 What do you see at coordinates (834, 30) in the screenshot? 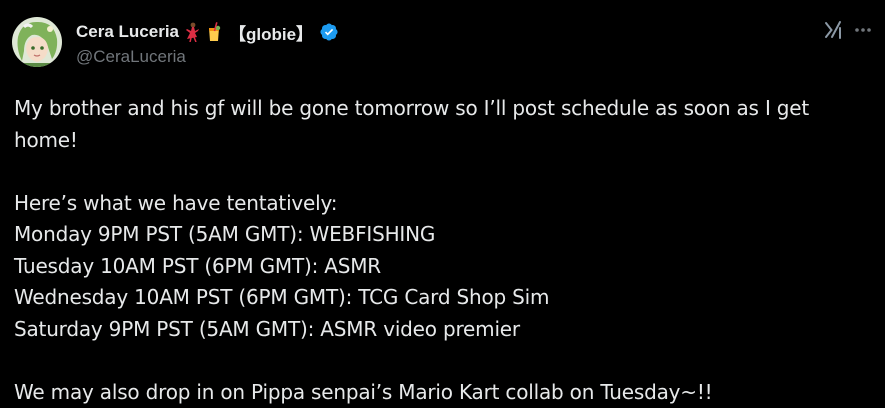
I see `grok-icon` at bounding box center [834, 30].